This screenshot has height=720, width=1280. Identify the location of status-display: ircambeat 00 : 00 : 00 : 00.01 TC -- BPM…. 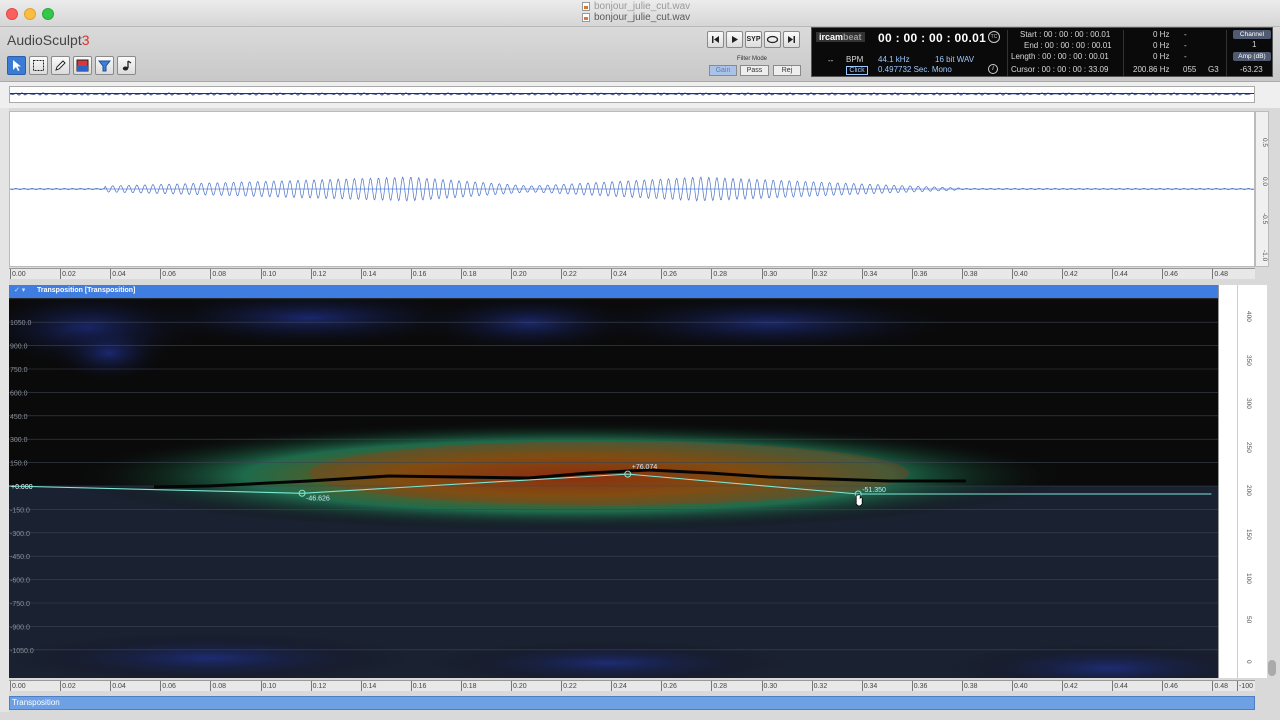
(1042, 52).